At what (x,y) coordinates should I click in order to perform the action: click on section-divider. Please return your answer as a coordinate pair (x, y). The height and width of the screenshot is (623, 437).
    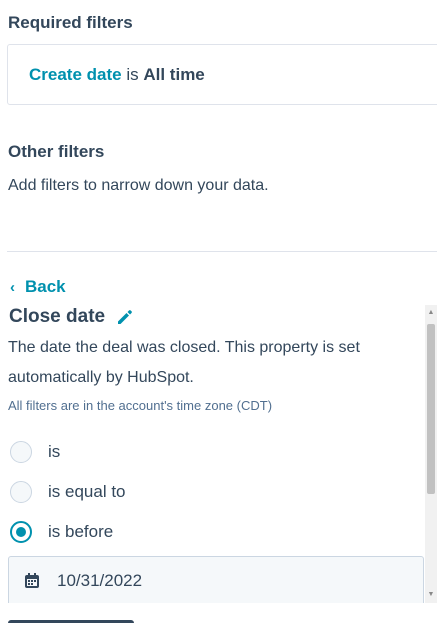
    Looking at the image, I should click on (222, 251).